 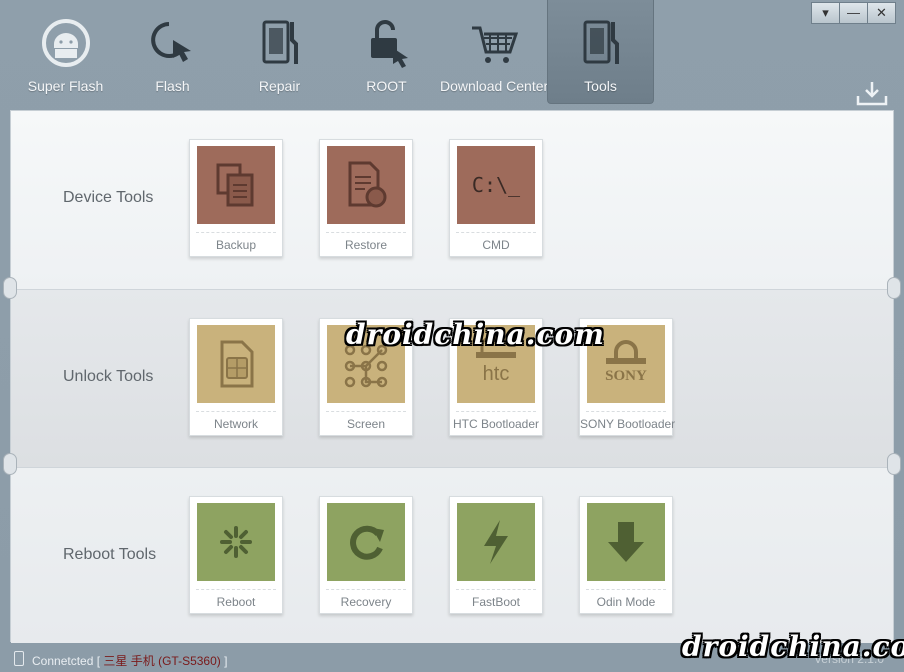 I want to click on toolbar-label: Repair, so click(x=279, y=86).